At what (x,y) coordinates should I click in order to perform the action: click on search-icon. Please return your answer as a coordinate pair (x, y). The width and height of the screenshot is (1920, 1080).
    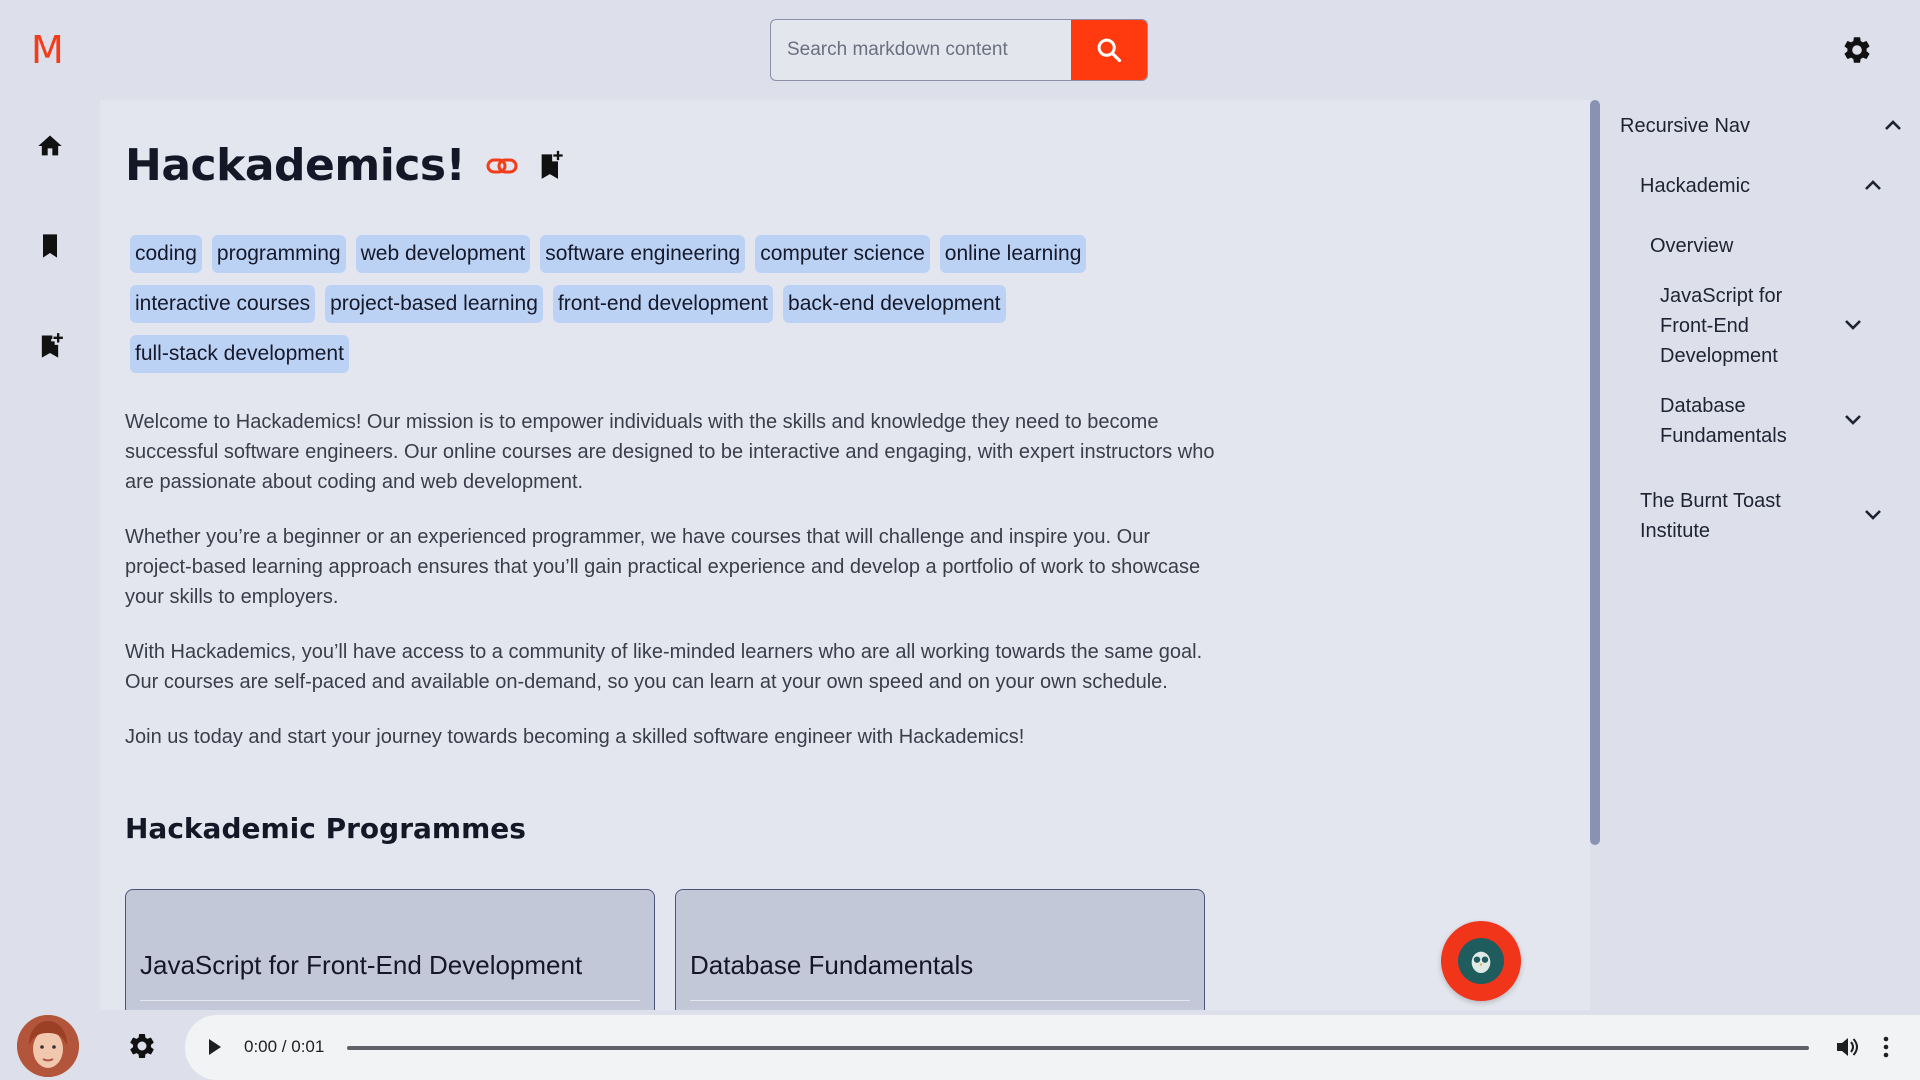
    Looking at the image, I should click on (1109, 50).